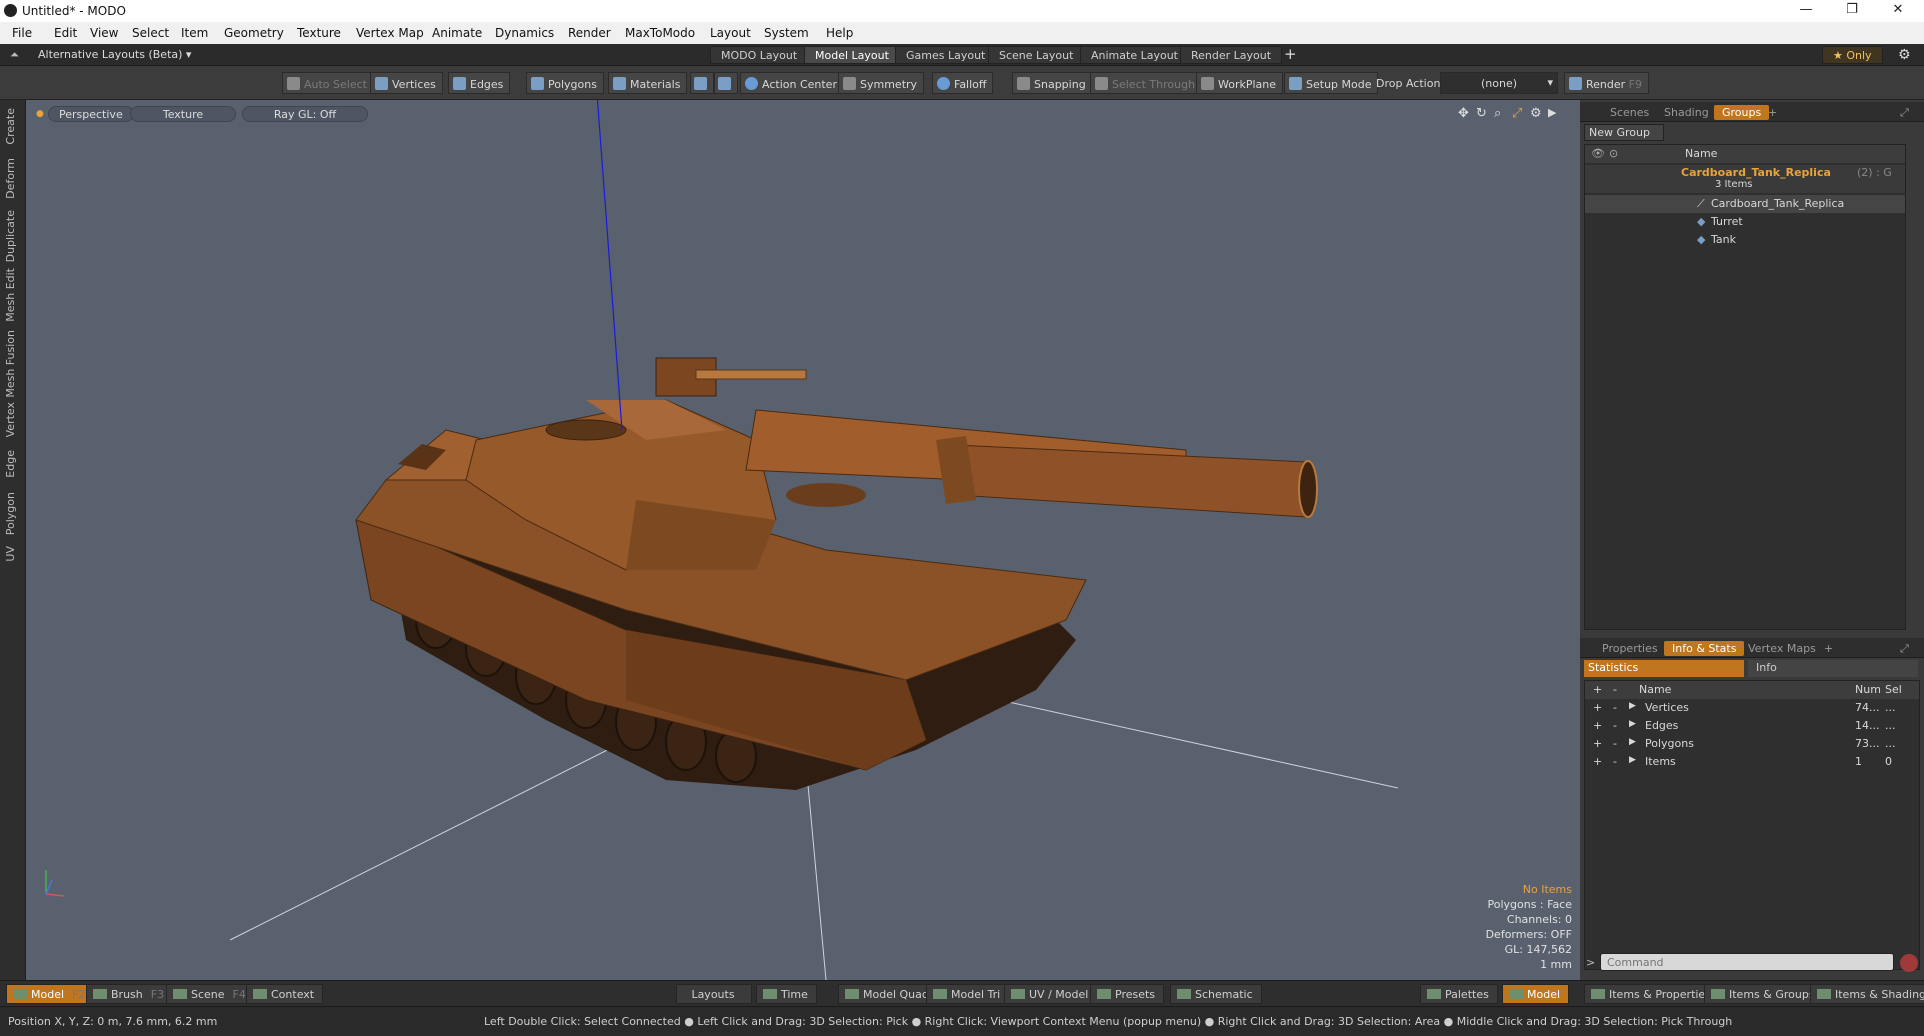 This screenshot has height=1036, width=1924. What do you see at coordinates (589, 33) in the screenshot?
I see `menu-render: Render` at bounding box center [589, 33].